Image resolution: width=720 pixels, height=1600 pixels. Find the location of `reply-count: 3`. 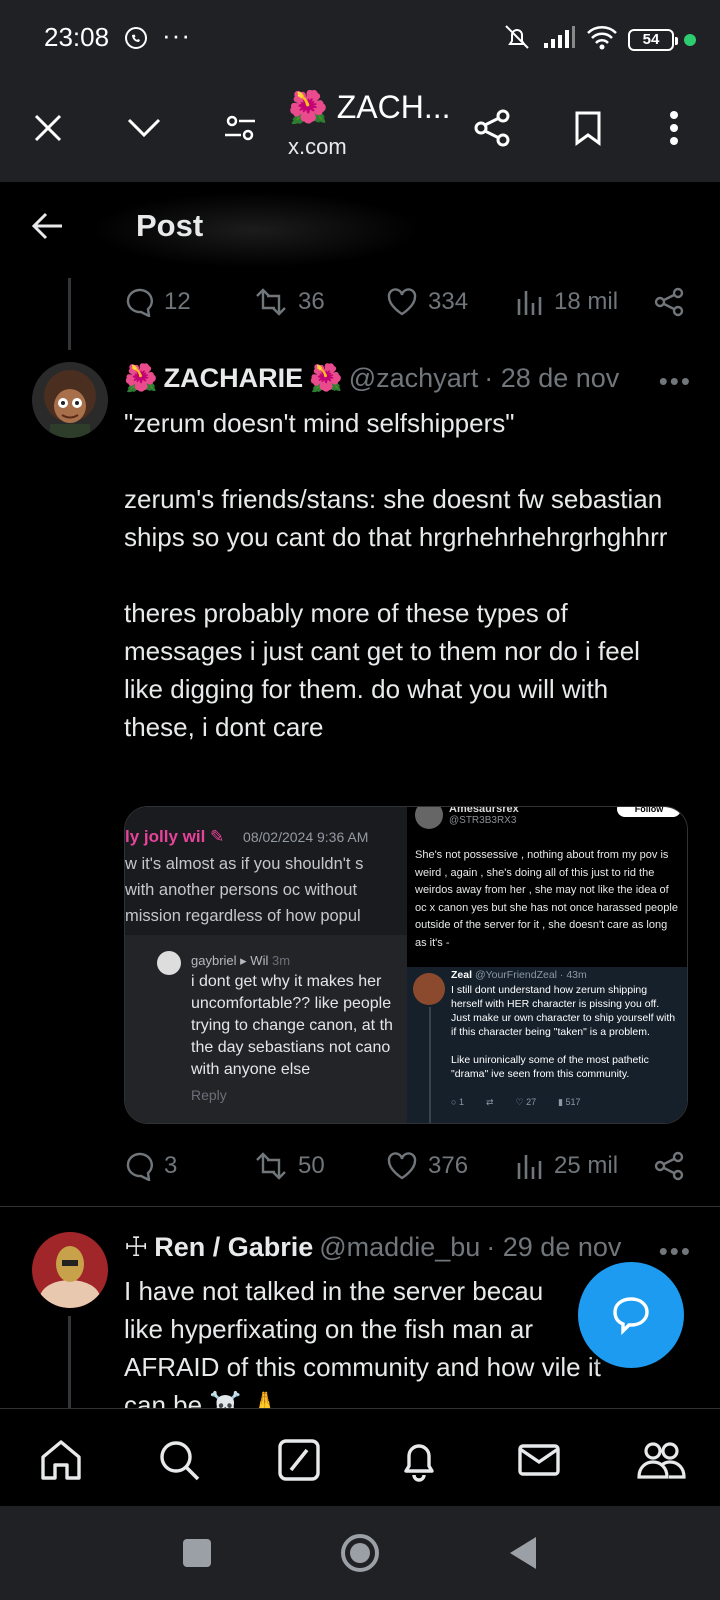

reply-count: 3 is located at coordinates (171, 1165).